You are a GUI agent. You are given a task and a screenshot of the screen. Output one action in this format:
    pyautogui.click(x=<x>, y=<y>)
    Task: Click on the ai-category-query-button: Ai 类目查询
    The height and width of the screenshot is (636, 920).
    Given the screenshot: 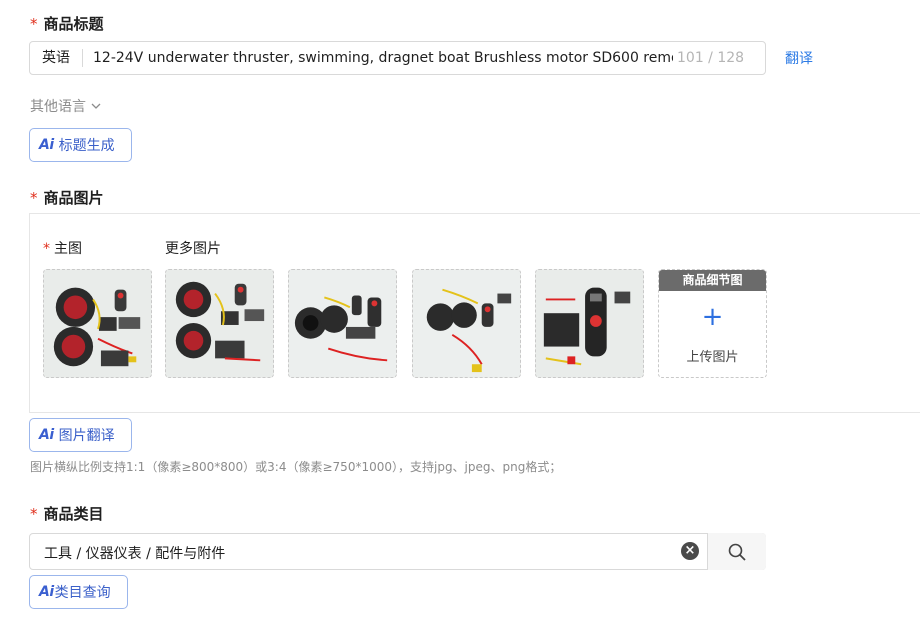 What is the action you would take?
    pyautogui.click(x=78, y=592)
    